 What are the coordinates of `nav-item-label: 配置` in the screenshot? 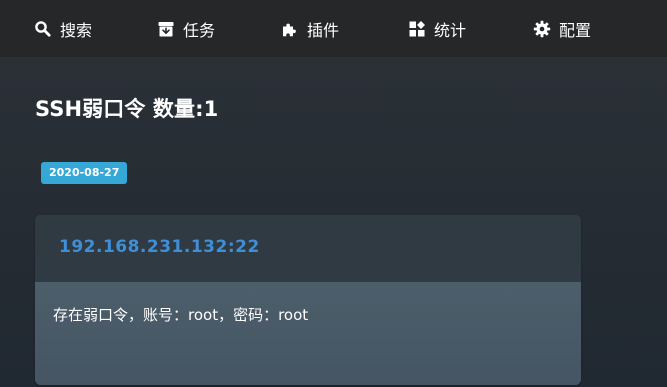 It's located at (575, 30).